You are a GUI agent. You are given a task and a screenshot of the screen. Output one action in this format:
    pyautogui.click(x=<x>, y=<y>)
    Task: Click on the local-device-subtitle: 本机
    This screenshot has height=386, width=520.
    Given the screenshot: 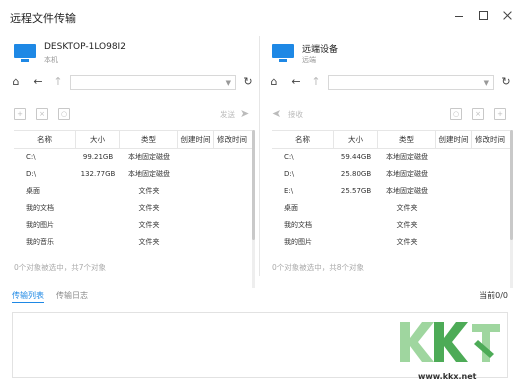 What is the action you would take?
    pyautogui.click(x=51, y=60)
    